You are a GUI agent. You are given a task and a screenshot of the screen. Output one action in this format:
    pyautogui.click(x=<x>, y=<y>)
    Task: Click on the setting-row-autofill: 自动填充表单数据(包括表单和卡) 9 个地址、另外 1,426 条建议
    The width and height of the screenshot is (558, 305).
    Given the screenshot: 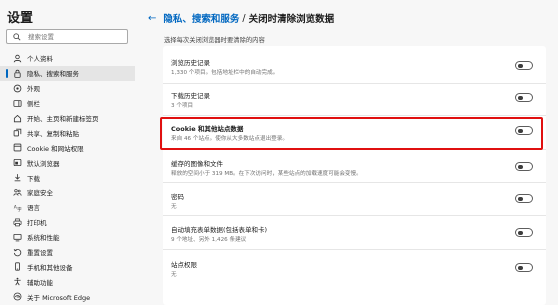 What is the action you would take?
    pyautogui.click(x=354, y=233)
    